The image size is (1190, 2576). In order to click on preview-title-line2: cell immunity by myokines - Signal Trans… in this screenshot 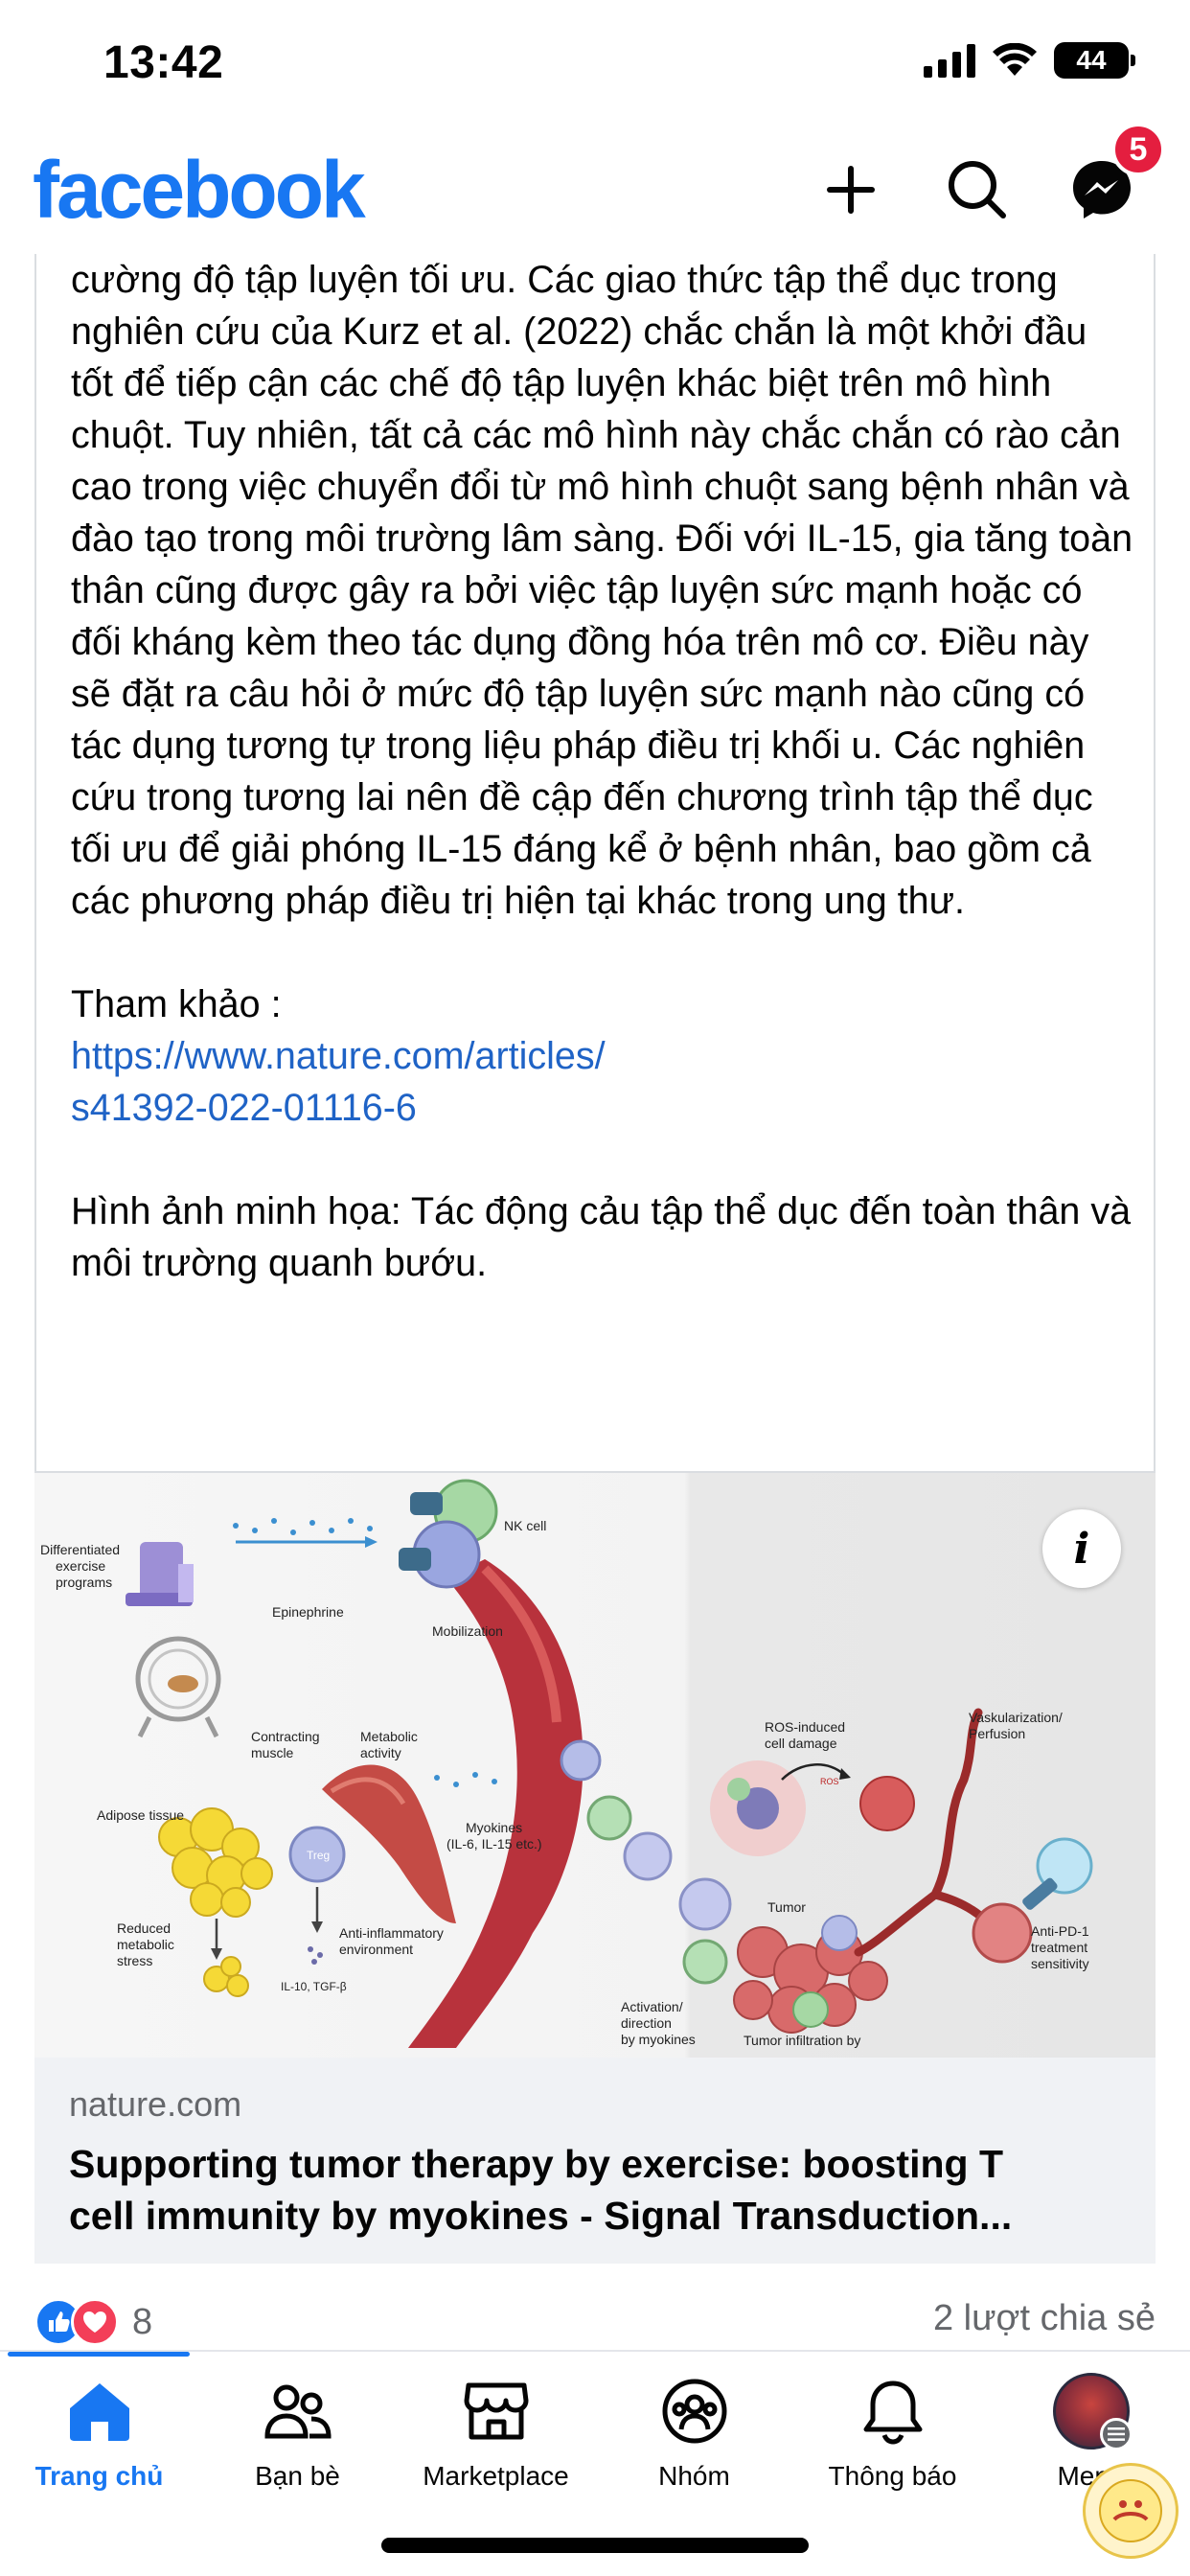, I will do `click(541, 2216)`.